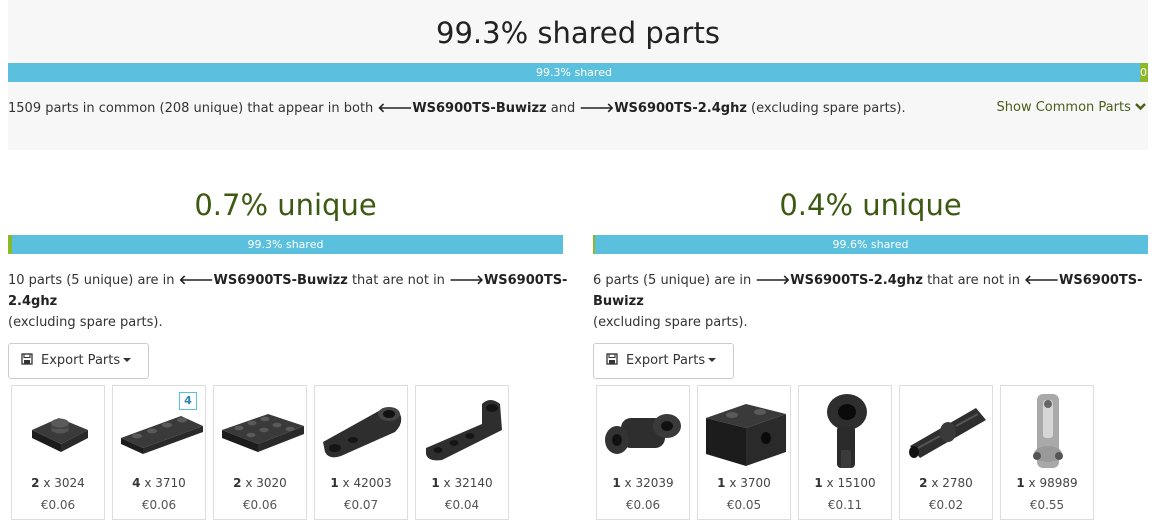 This screenshot has width=1155, height=532. What do you see at coordinates (744, 505) in the screenshot?
I see `part-price: €0.05` at bounding box center [744, 505].